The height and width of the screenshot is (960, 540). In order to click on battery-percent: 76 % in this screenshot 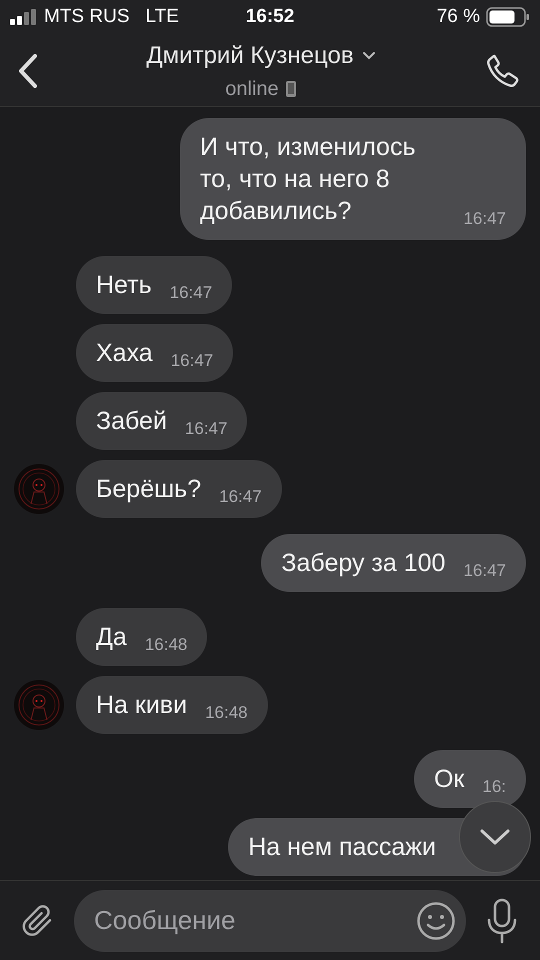, I will do `click(458, 16)`.